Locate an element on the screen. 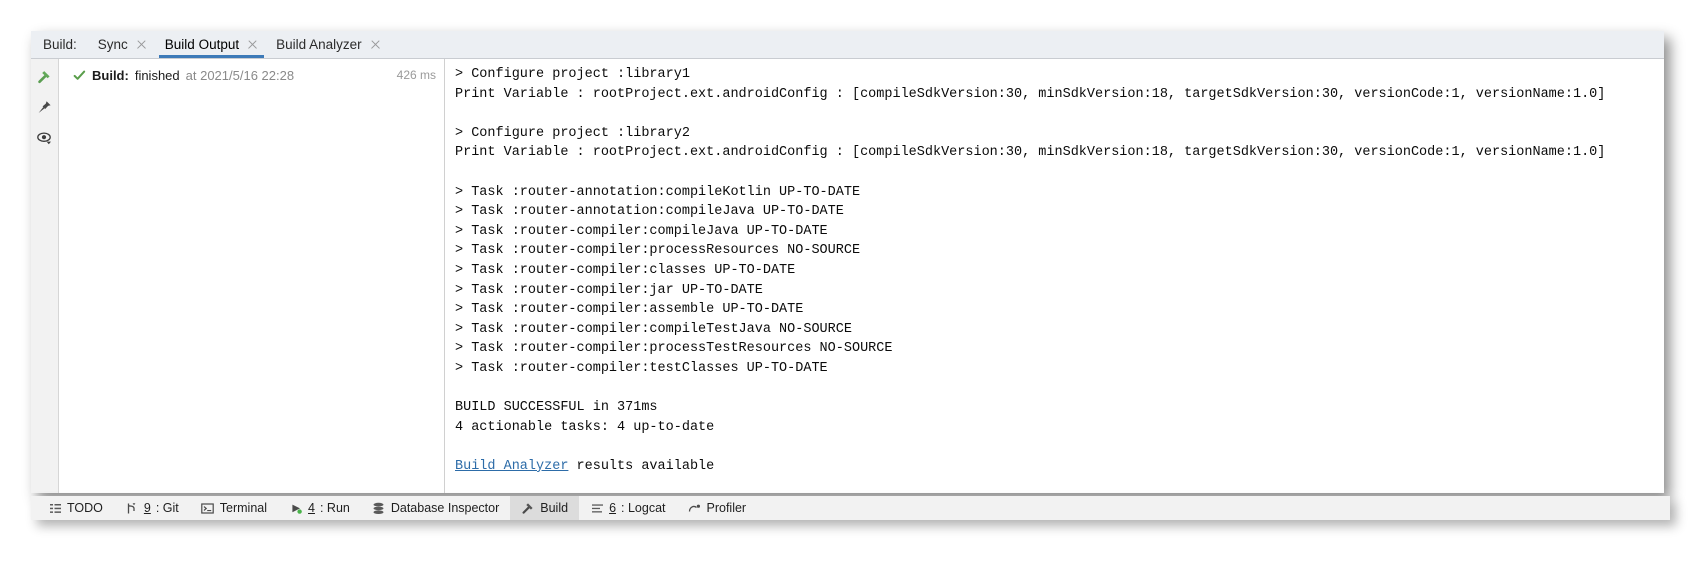 The width and height of the screenshot is (1694, 561). run-play-icon is located at coordinates (296, 508).